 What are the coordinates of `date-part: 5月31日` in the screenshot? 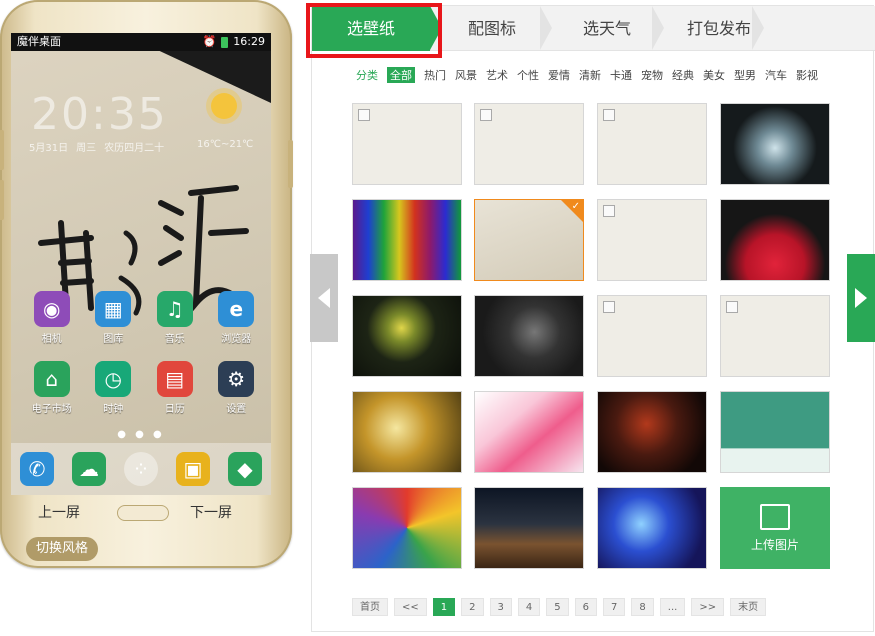 It's located at (49, 148).